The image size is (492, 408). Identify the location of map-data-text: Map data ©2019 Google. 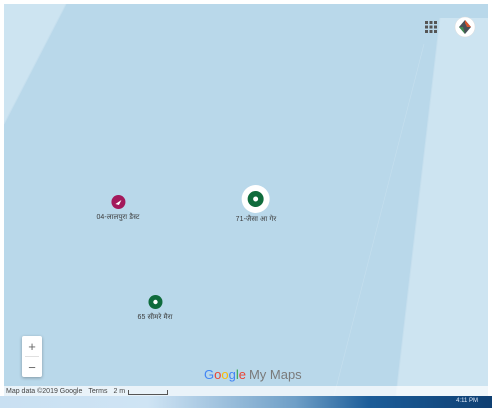
(44, 391).